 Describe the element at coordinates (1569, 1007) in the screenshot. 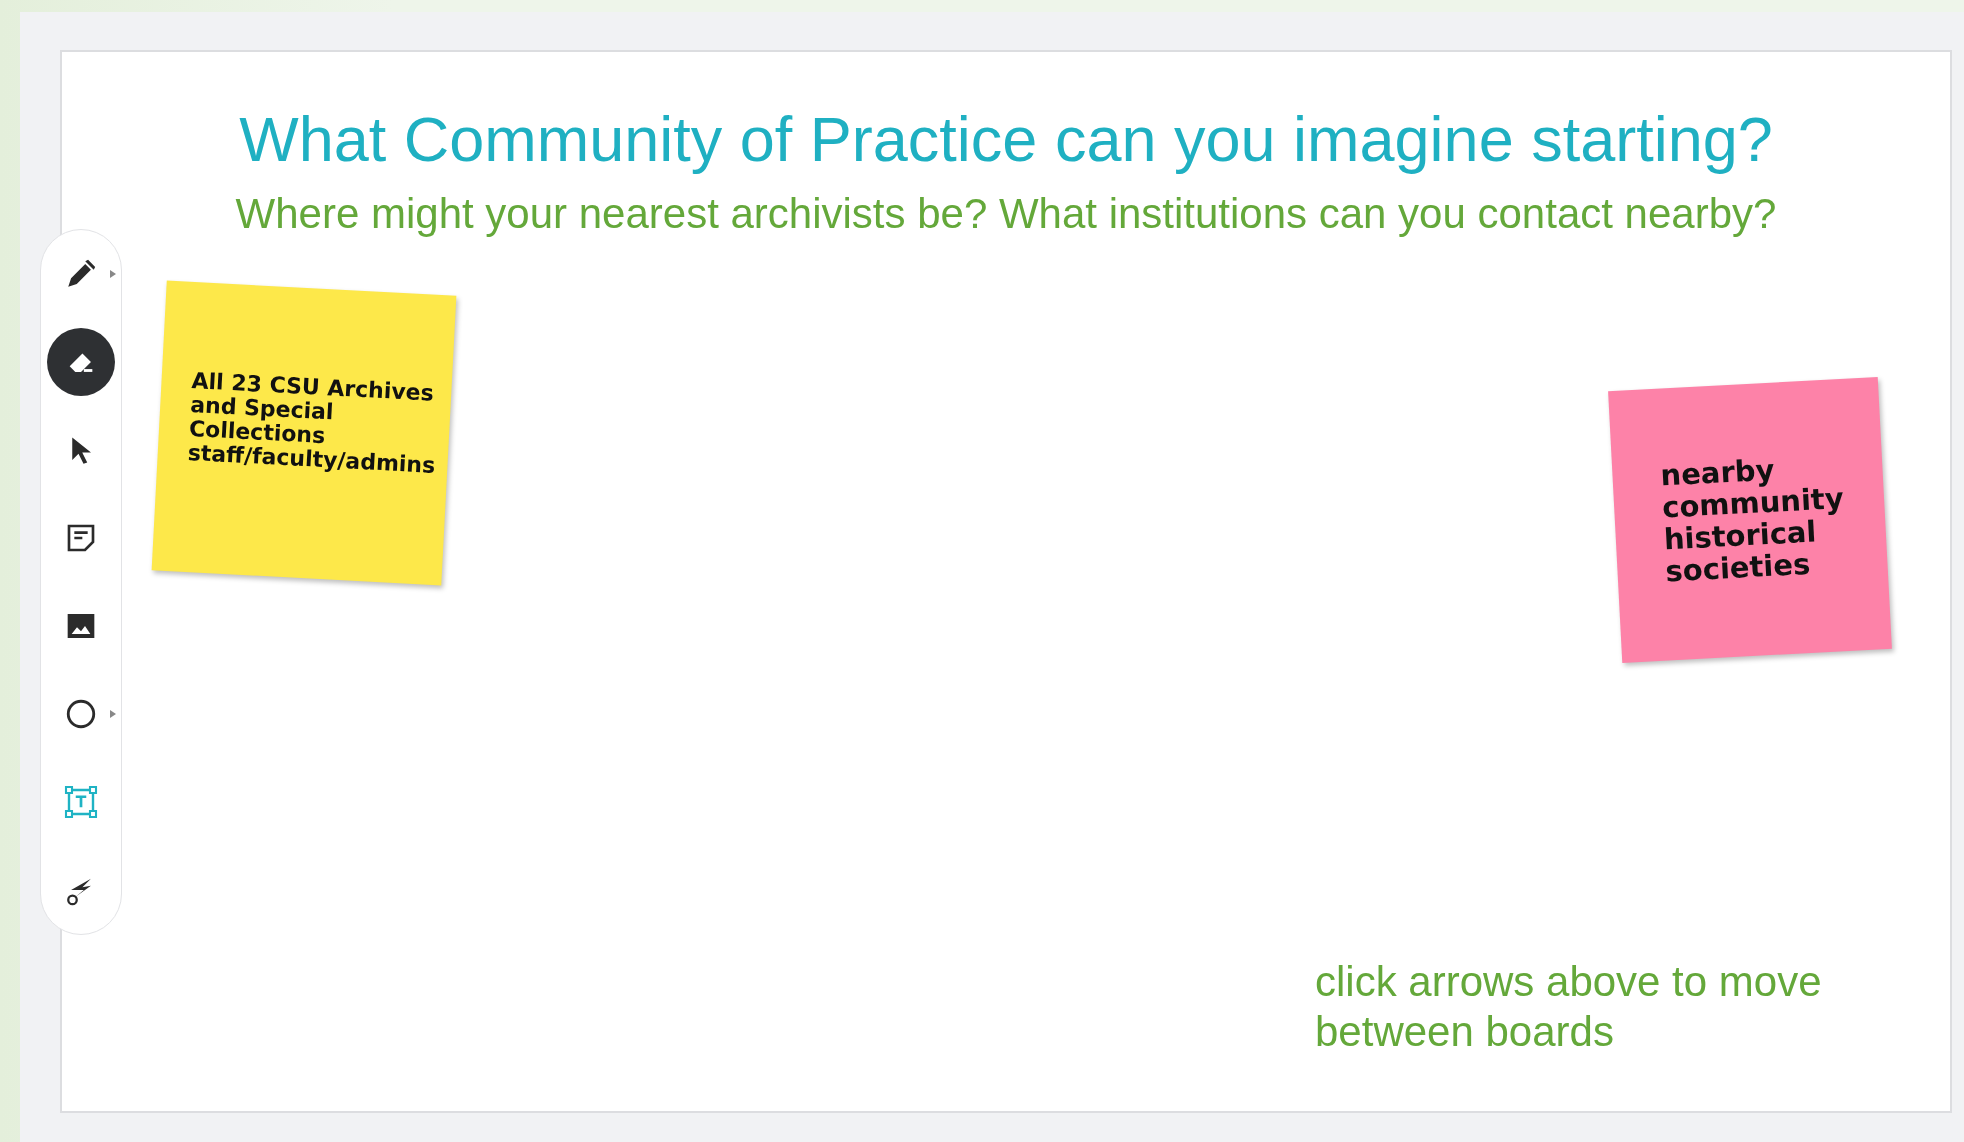

I see `hint-text: click arrows above to move between boards` at that location.